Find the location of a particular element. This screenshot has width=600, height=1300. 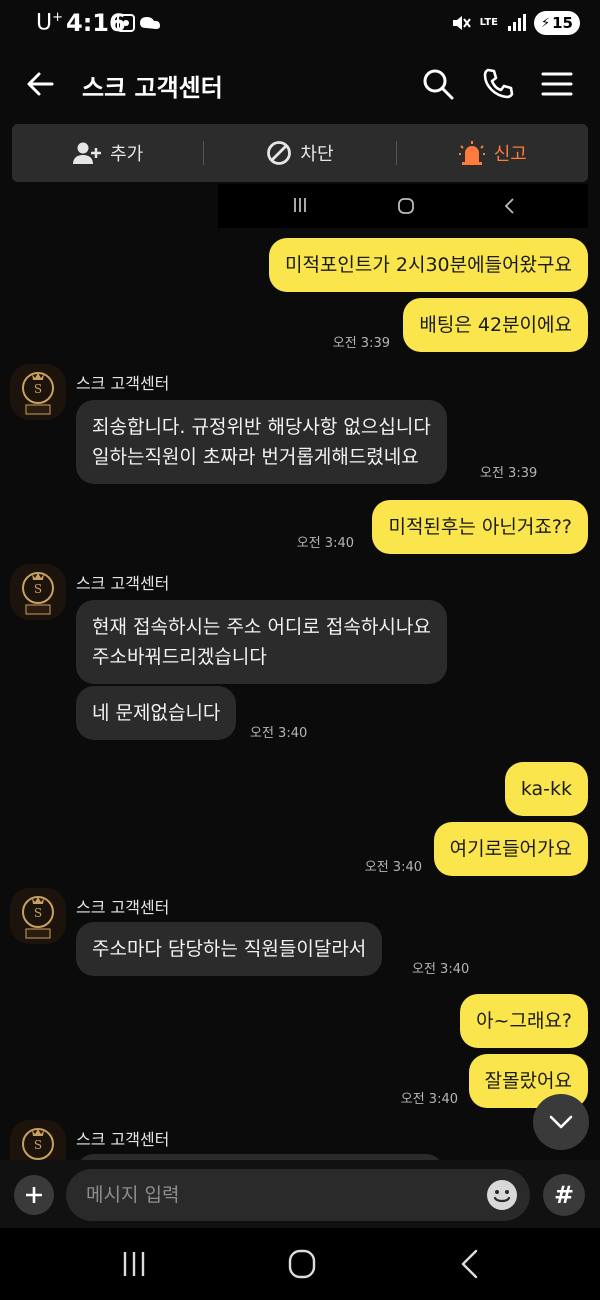

recents-icon is located at coordinates (300, 205).